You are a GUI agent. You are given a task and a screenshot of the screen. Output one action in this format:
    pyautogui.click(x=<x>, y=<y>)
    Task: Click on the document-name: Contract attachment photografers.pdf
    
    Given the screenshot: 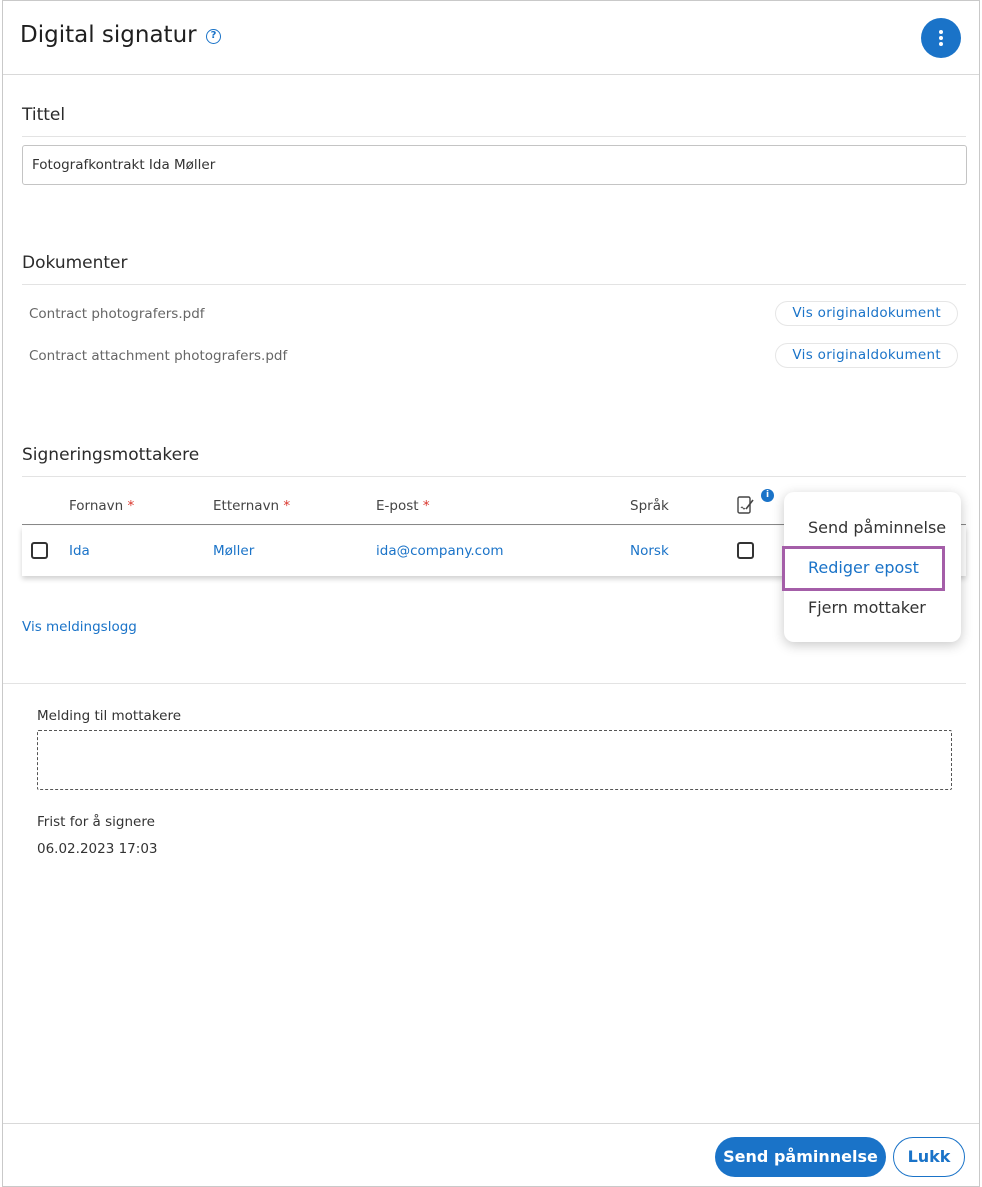 What is the action you would take?
    pyautogui.click(x=158, y=356)
    